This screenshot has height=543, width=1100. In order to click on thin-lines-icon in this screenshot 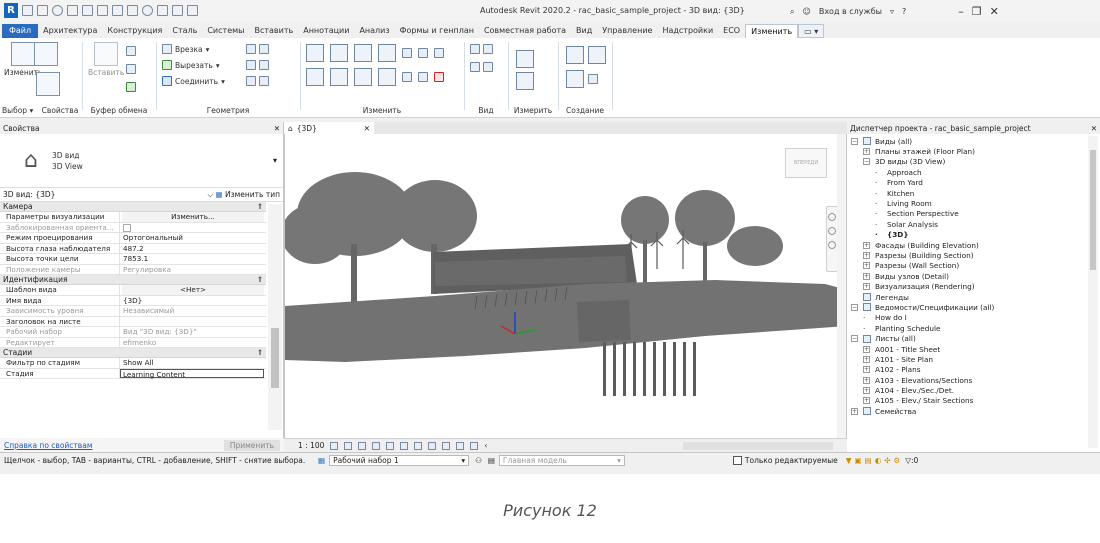, I will do `click(177, 10)`.